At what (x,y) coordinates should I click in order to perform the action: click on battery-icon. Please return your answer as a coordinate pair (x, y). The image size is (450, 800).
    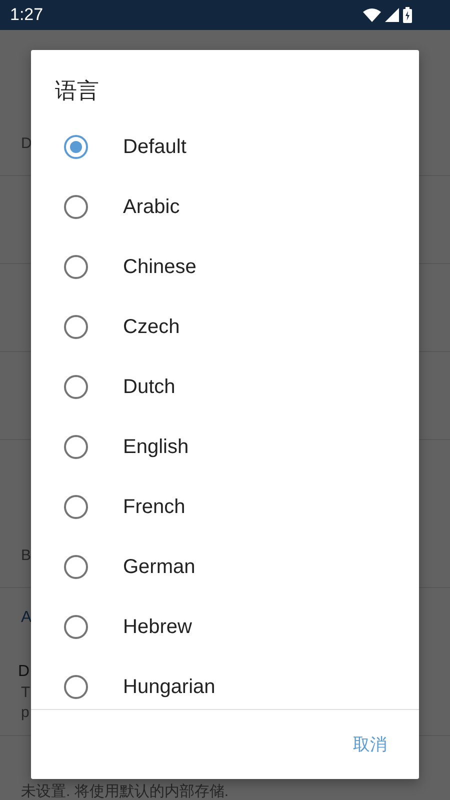
    Looking at the image, I should click on (407, 15).